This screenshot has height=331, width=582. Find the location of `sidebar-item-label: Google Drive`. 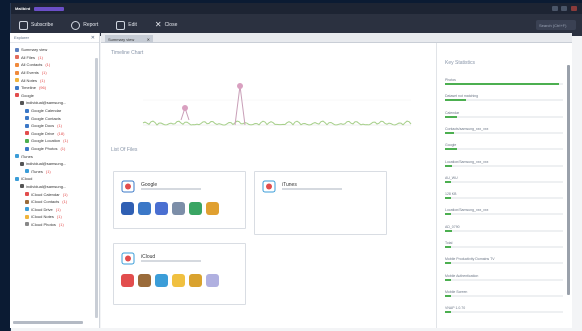

sidebar-item-label: Google Drive is located at coordinates (43, 133).